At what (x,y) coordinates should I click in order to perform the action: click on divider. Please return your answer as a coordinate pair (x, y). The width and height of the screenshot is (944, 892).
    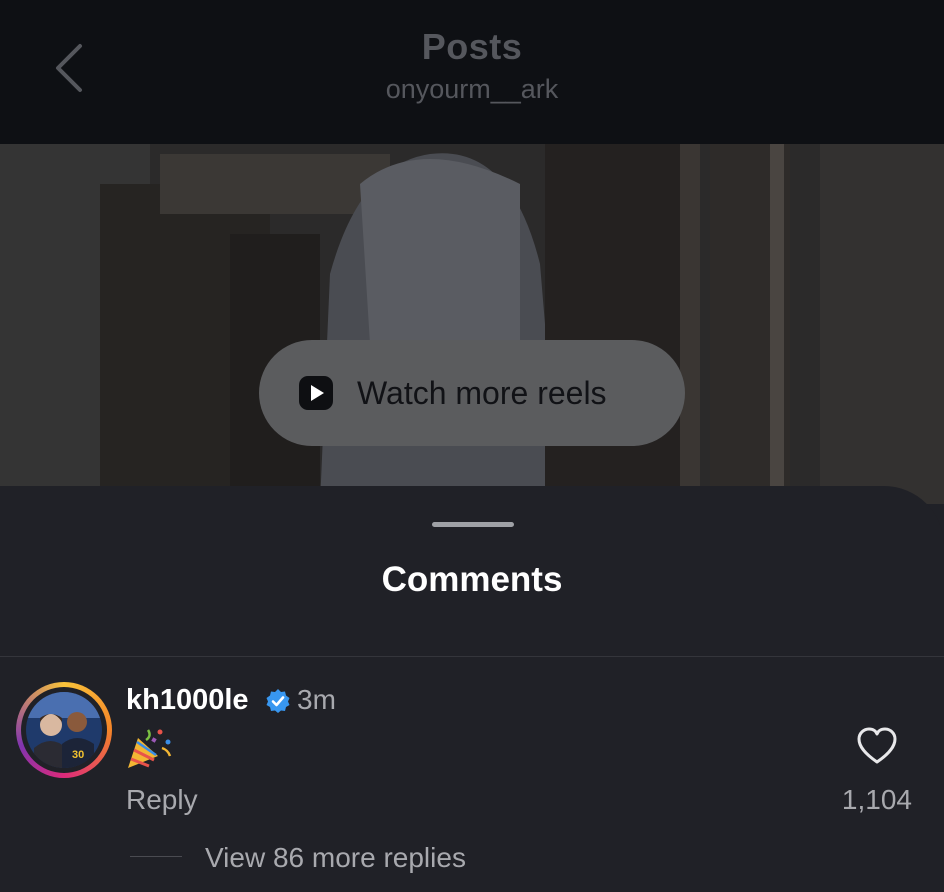
    Looking at the image, I should click on (472, 656).